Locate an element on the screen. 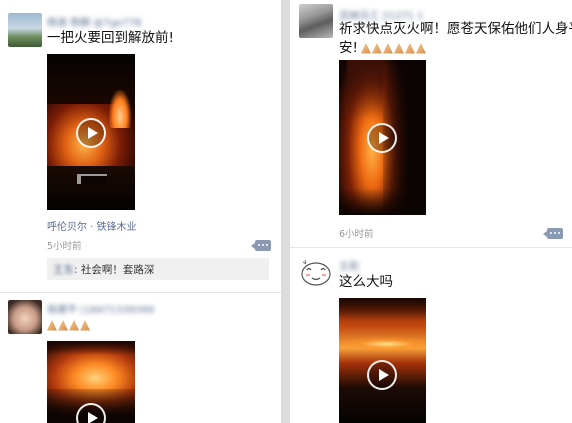 Image resolution: width=572 pixels, height=423 pixels. post-location: 呼伦贝尔 · 铁锋木业 is located at coordinates (92, 225).